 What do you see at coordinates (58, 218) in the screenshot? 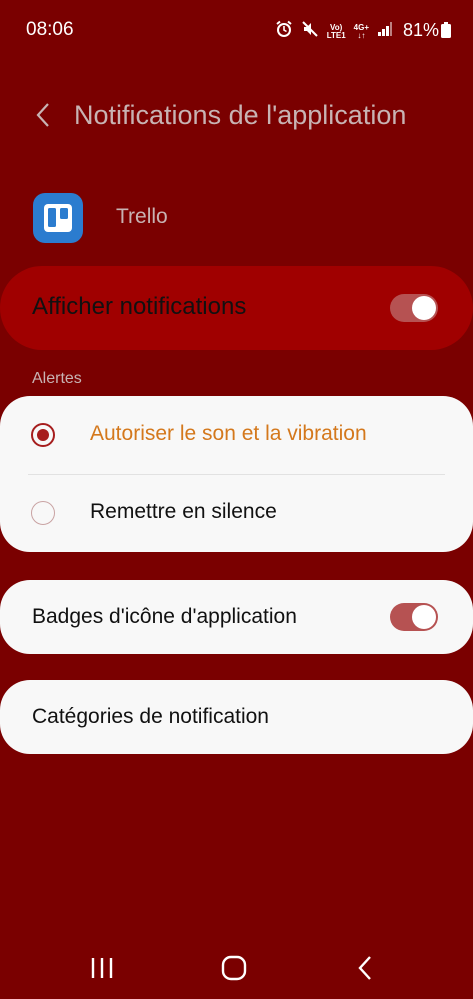
I see `trello-app-icon` at bounding box center [58, 218].